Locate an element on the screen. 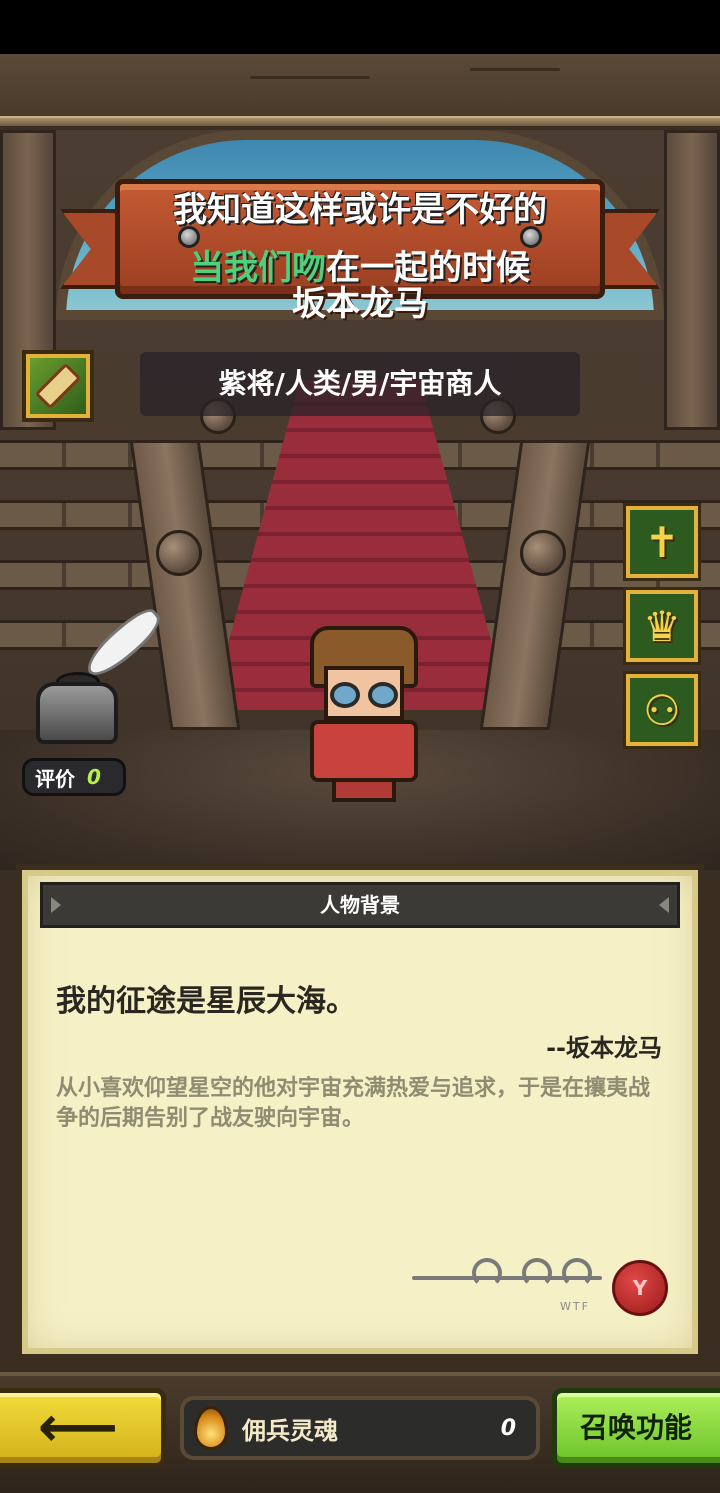 The width and height of the screenshot is (720, 1493). signature-tag: WTF is located at coordinates (575, 1306).